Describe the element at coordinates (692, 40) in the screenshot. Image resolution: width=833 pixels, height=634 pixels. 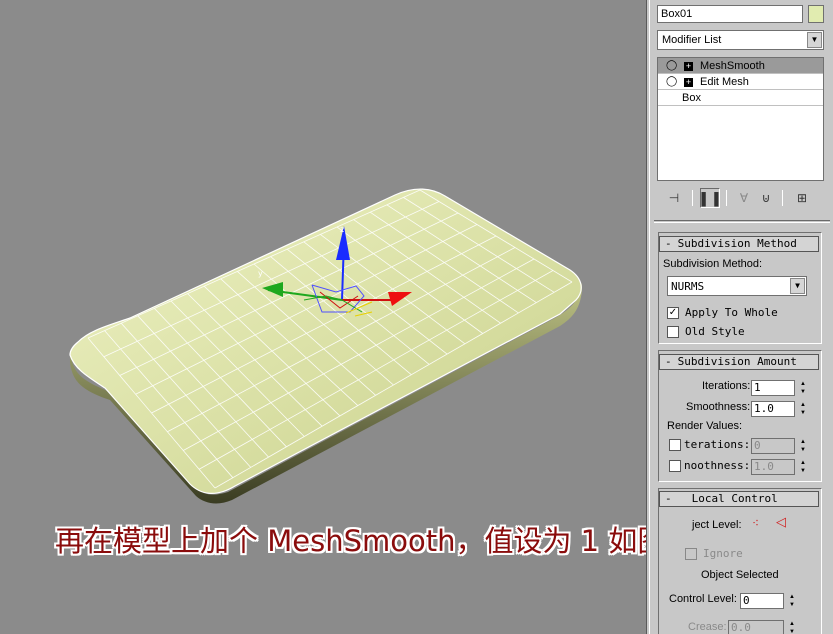
I see `modifier-list-label: Modifier List` at that location.